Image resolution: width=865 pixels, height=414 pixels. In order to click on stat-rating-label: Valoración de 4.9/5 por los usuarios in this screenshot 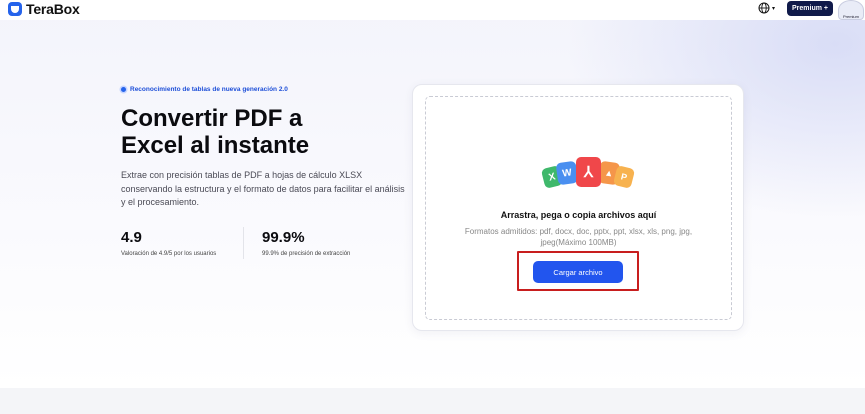, I will do `click(169, 254)`.